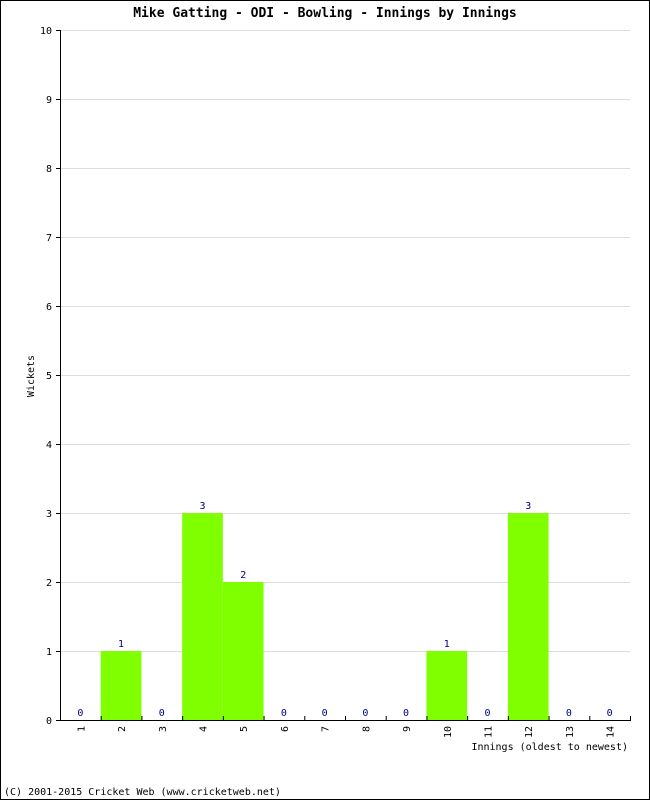 This screenshot has width=650, height=800. What do you see at coordinates (346, 732) in the screenshot?
I see `x-tick-labels: 1 2 3 4 5 6 7 8 9 10 11 12 13 14` at bounding box center [346, 732].